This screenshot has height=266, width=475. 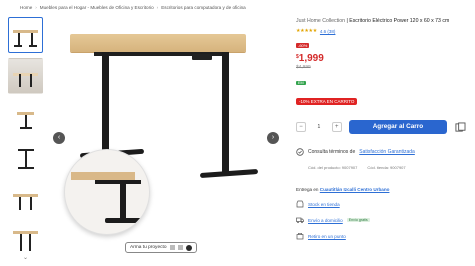 What do you see at coordinates (327, 102) in the screenshot?
I see `promo-badge: -10% EXTRA EN CARRITO` at bounding box center [327, 102].